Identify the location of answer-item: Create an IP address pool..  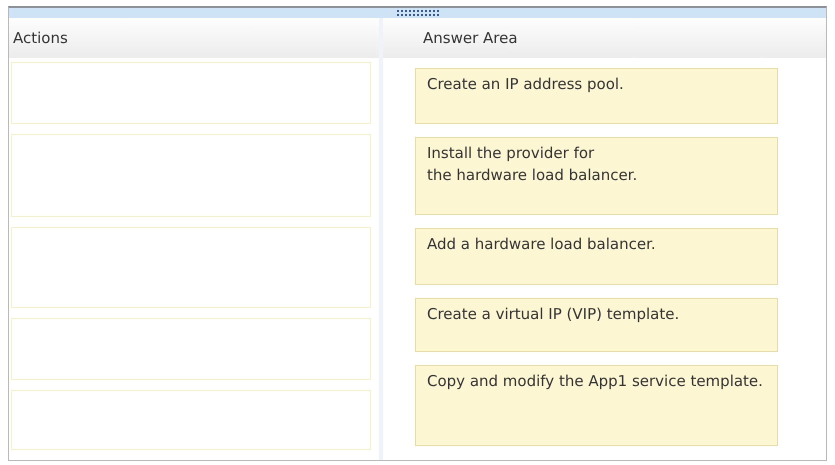
(596, 96).